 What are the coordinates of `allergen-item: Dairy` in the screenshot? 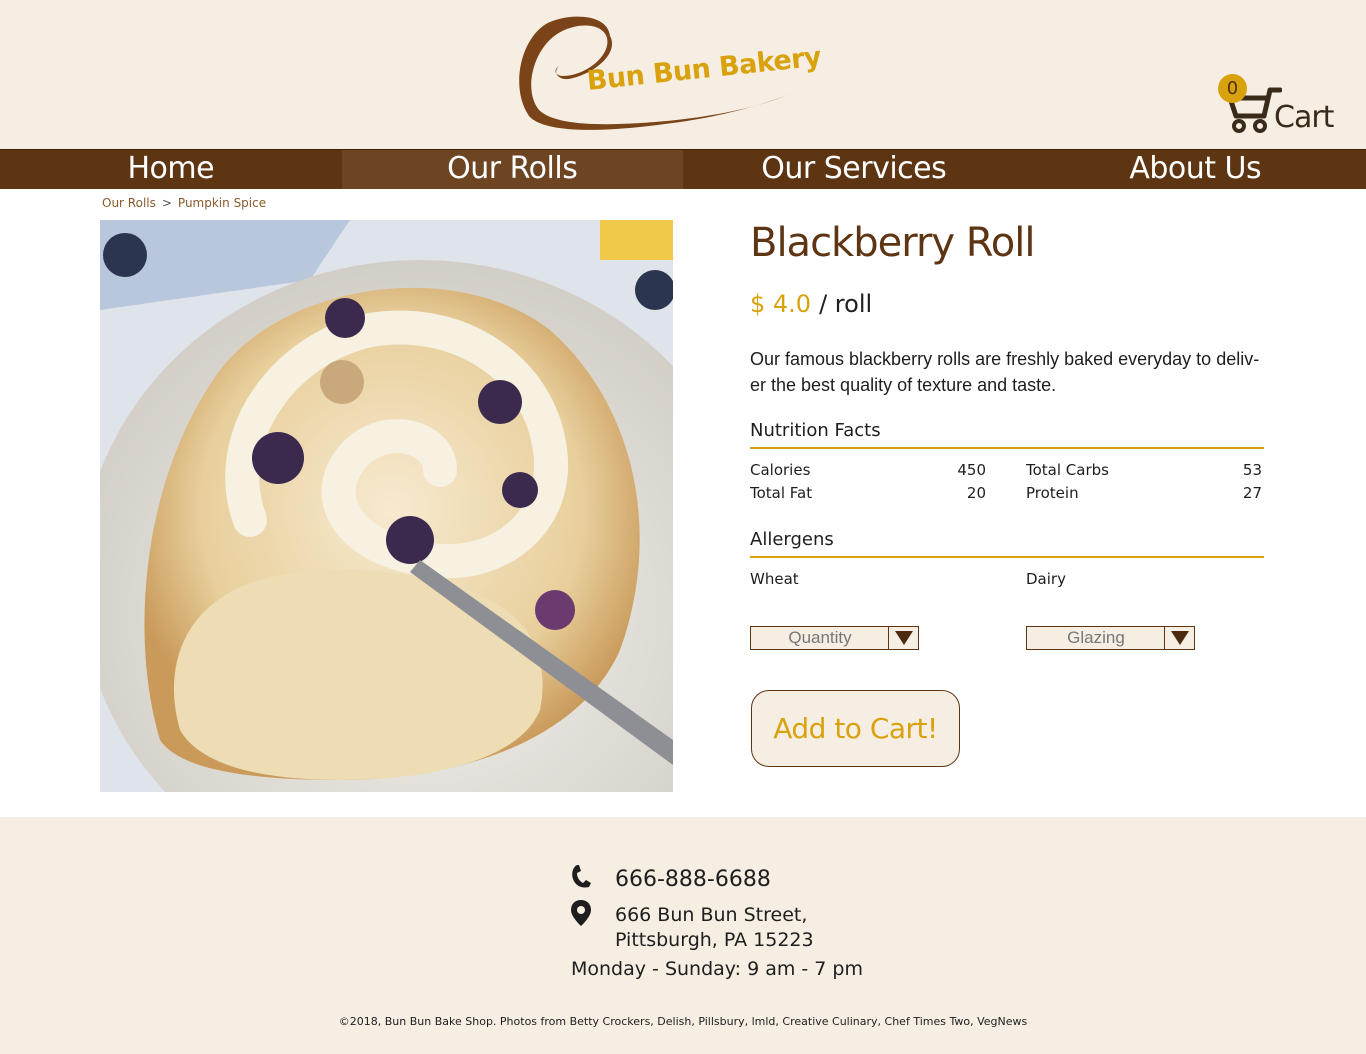 It's located at (1046, 579).